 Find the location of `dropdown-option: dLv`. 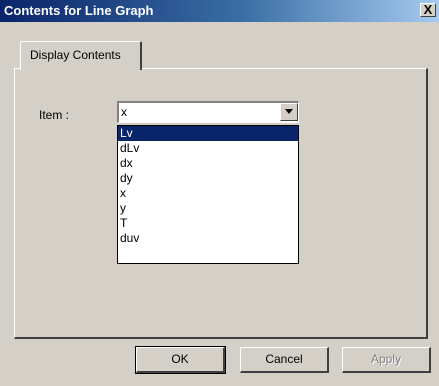

dropdown-option: dLv is located at coordinates (208, 148).